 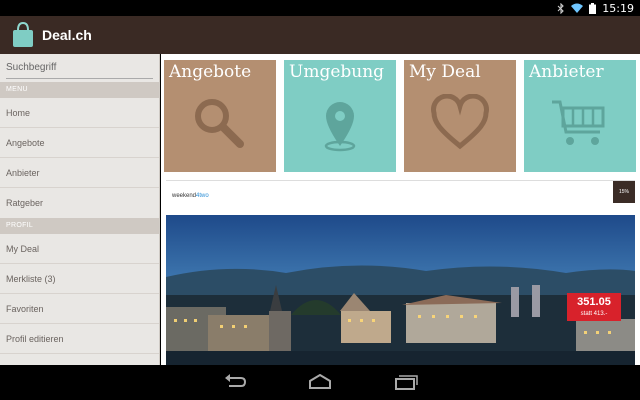 I want to click on heart-icon, so click(x=460, y=122).